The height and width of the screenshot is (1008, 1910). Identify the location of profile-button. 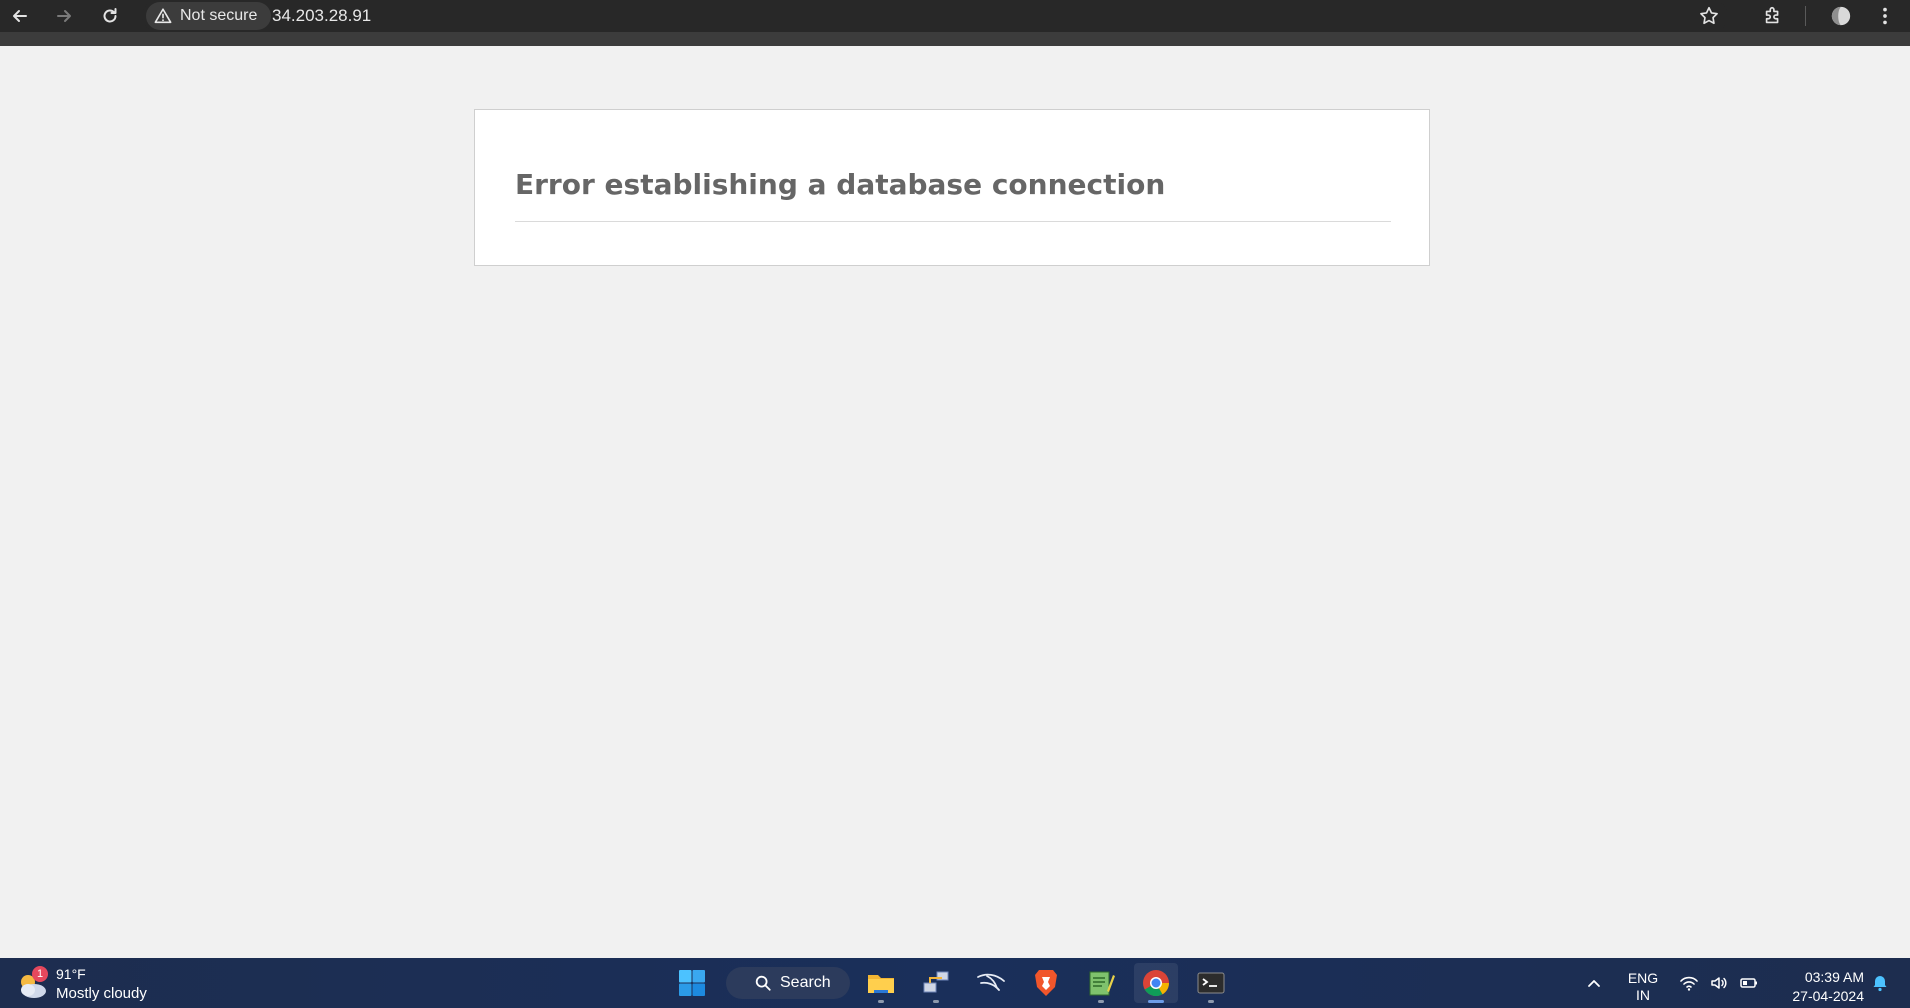
(1841, 16).